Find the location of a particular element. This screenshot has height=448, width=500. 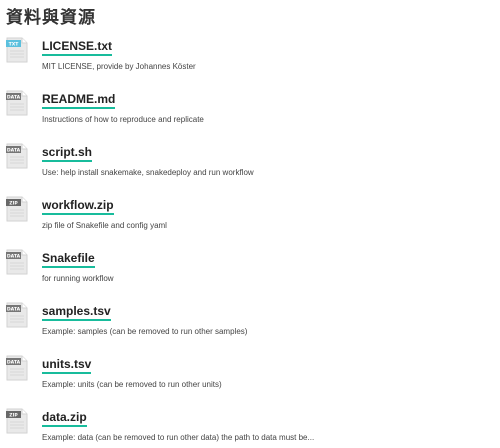

resource-description: MIT LICENSE, provide by Johannes Köster is located at coordinates (119, 66).